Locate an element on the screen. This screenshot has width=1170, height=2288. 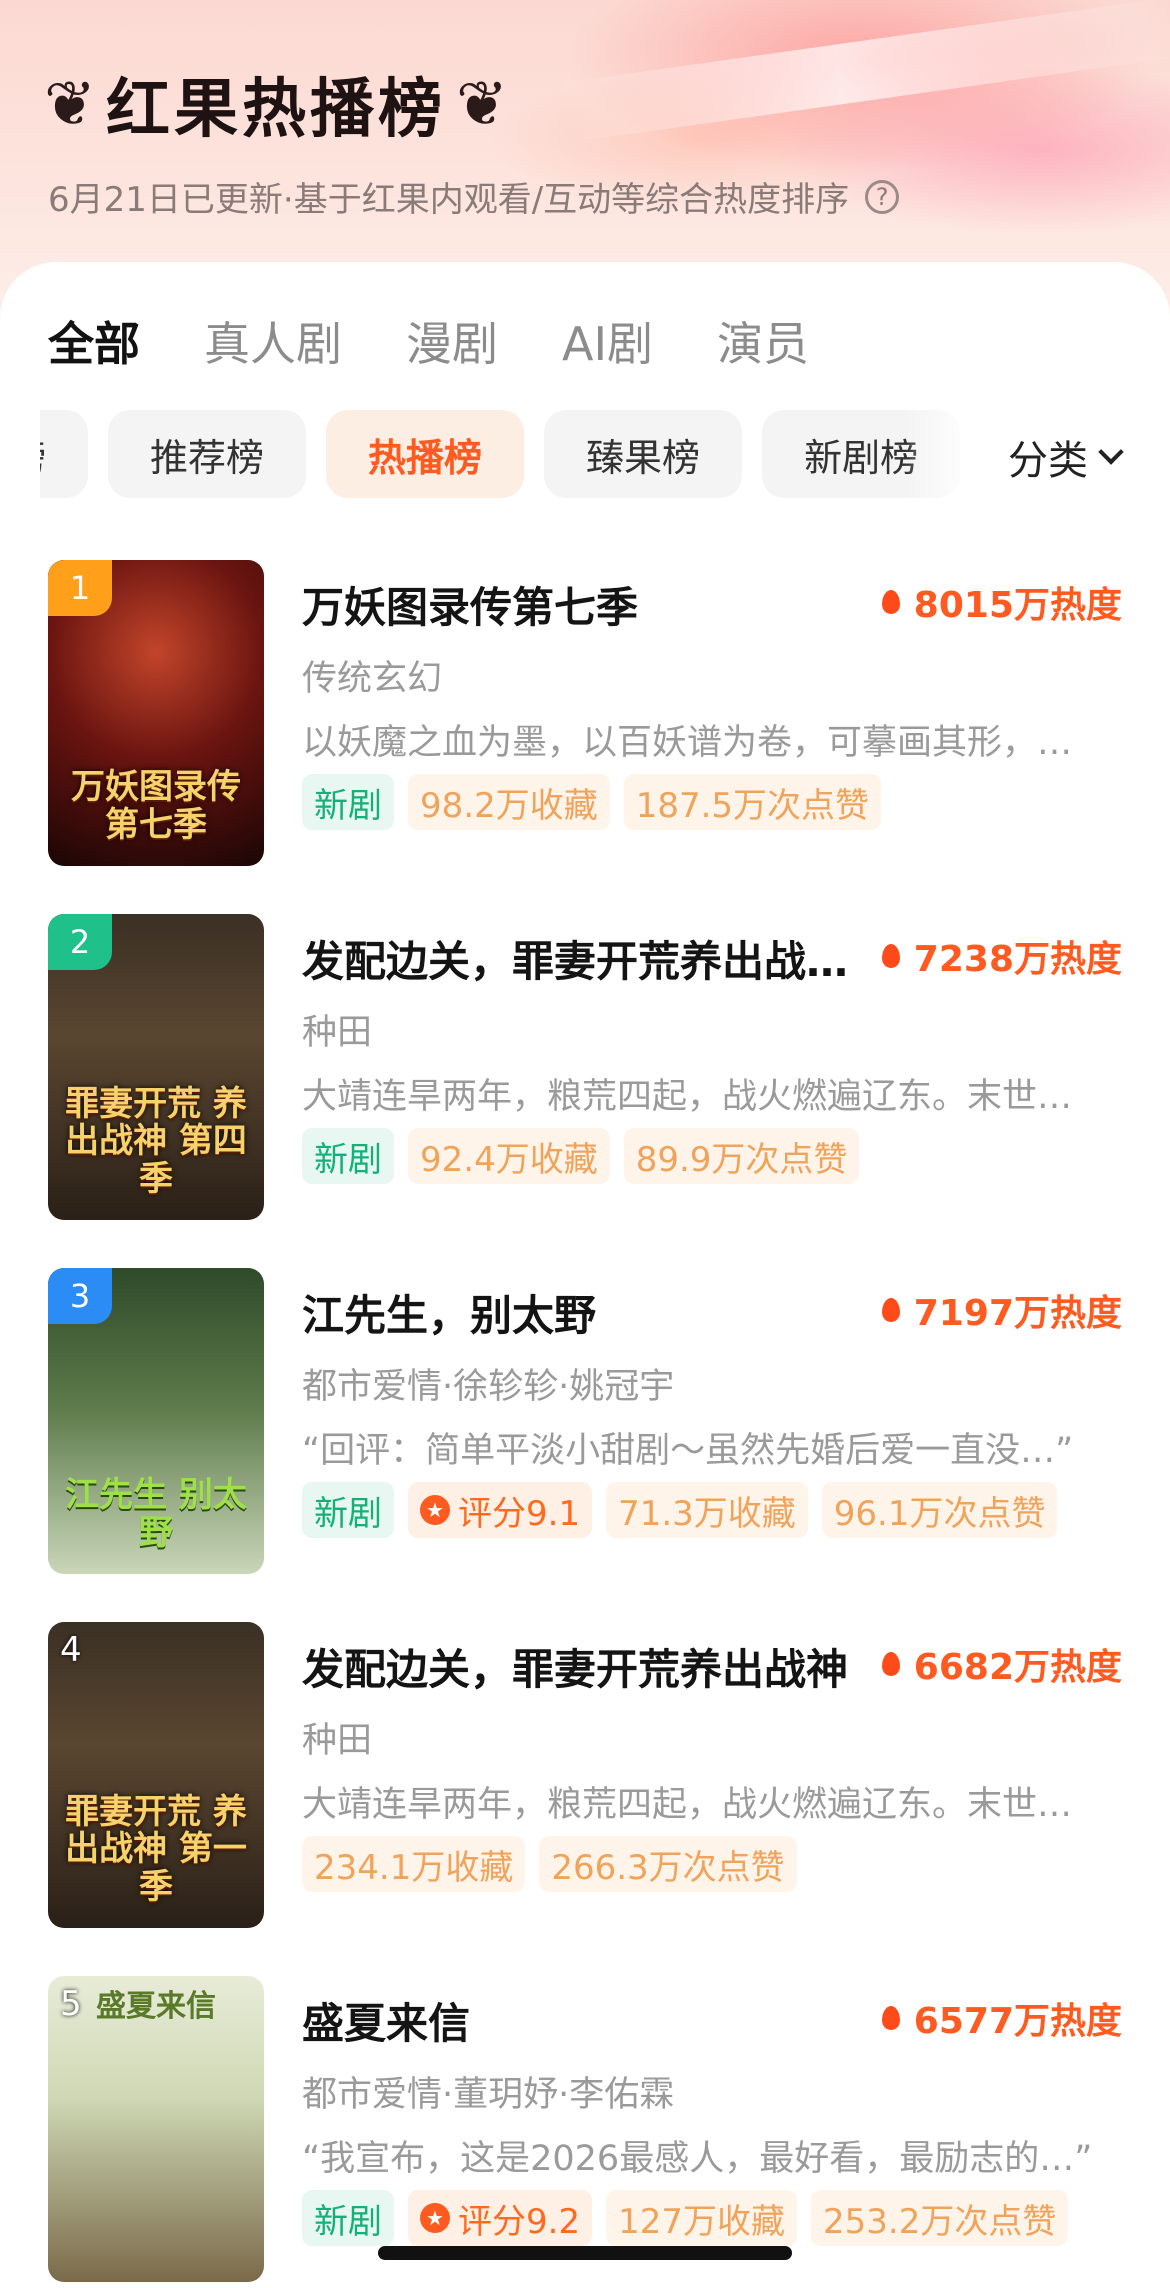
tag-row: 新剧 ★ 评分9.2 127万收藏 253.2万次点赞 is located at coordinates (692, 2218).